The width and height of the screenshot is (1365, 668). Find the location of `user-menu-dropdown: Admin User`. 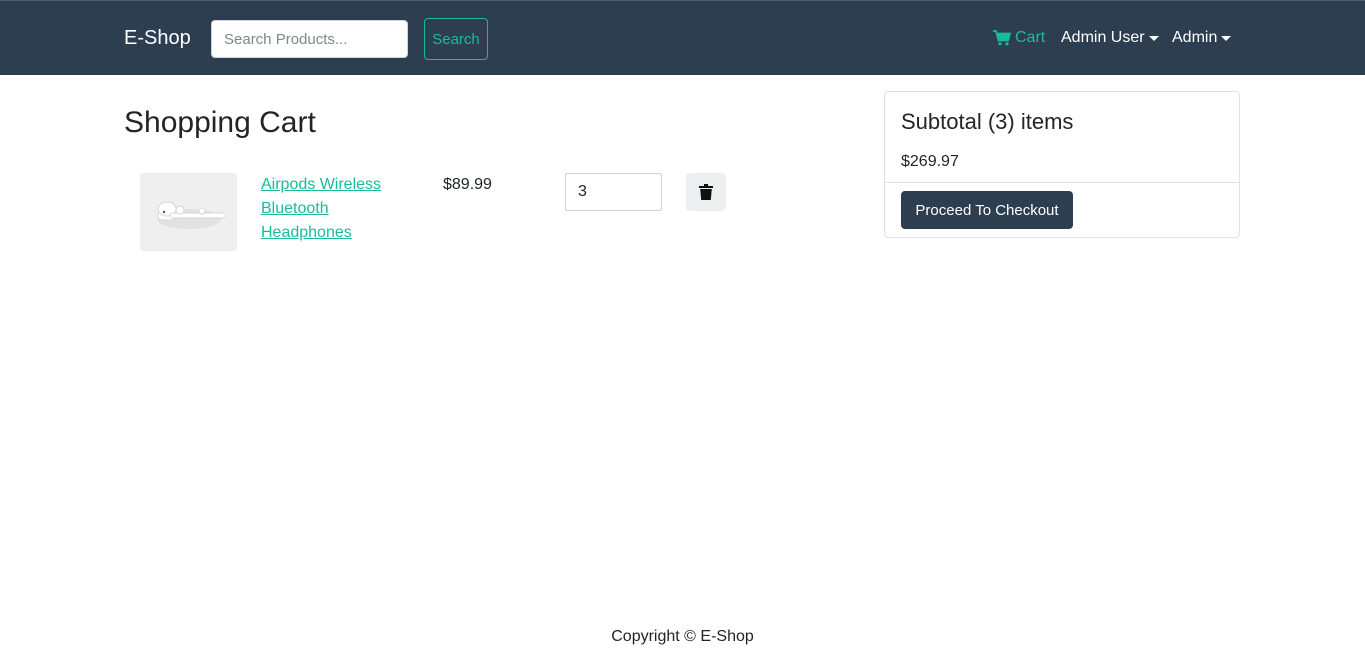

user-menu-dropdown: Admin User is located at coordinates (1110, 38).